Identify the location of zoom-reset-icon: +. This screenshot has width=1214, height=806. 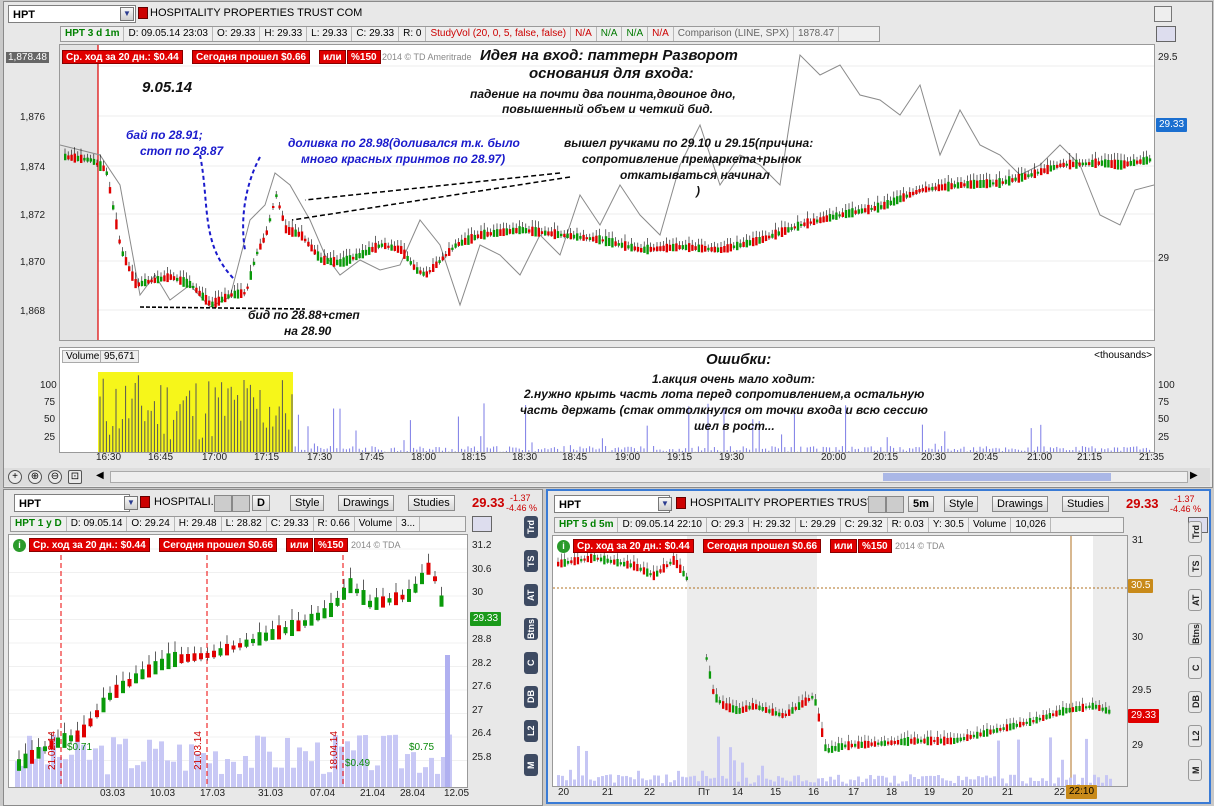
(15, 477).